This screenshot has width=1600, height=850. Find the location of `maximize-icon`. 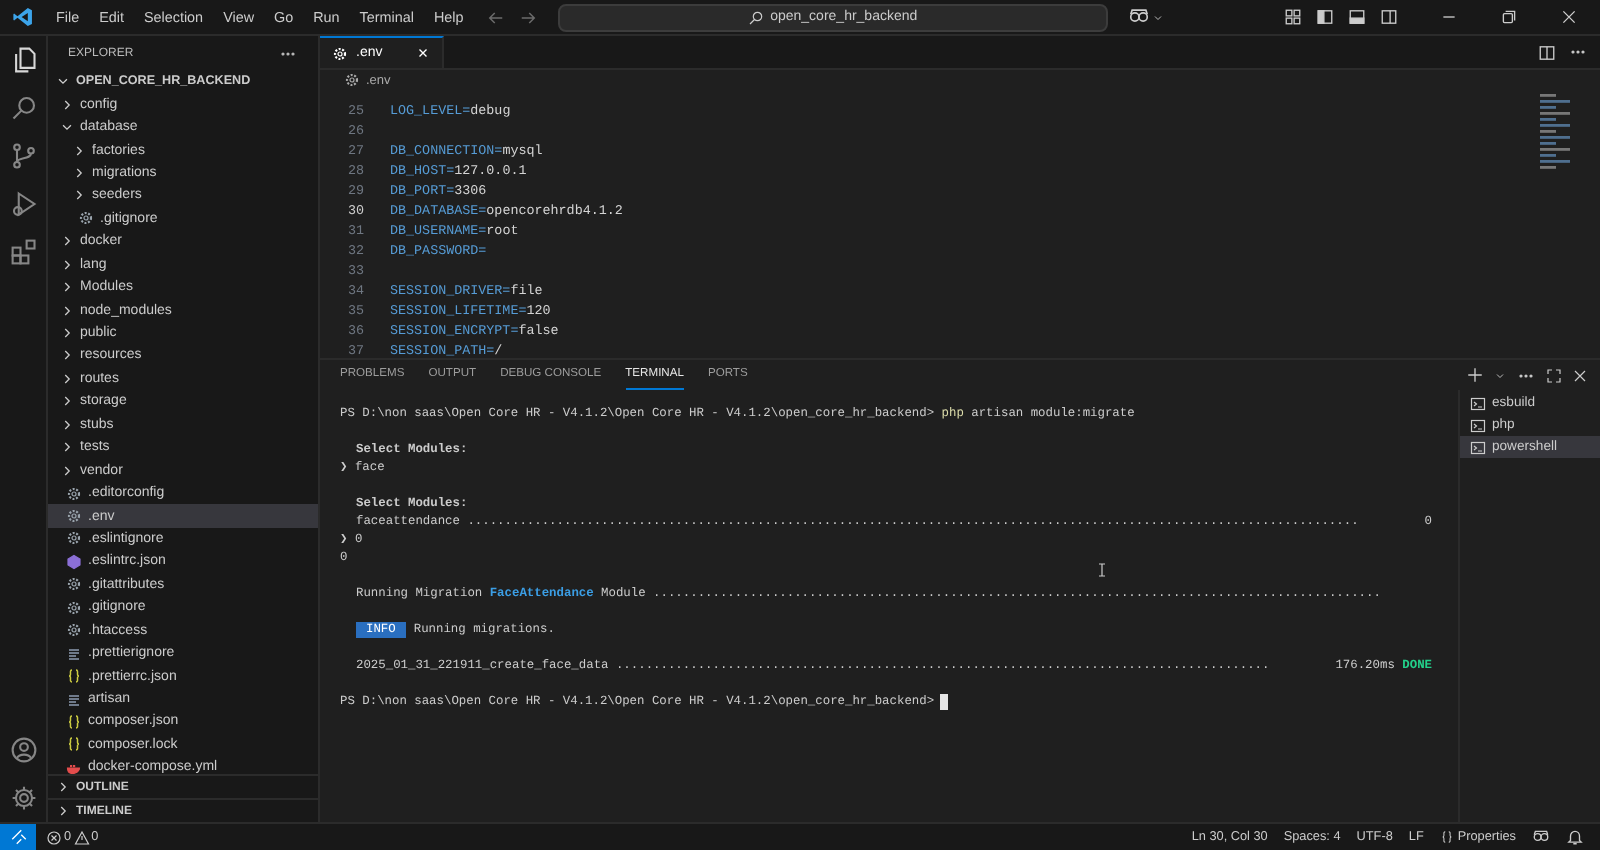

maximize-icon is located at coordinates (1554, 375).